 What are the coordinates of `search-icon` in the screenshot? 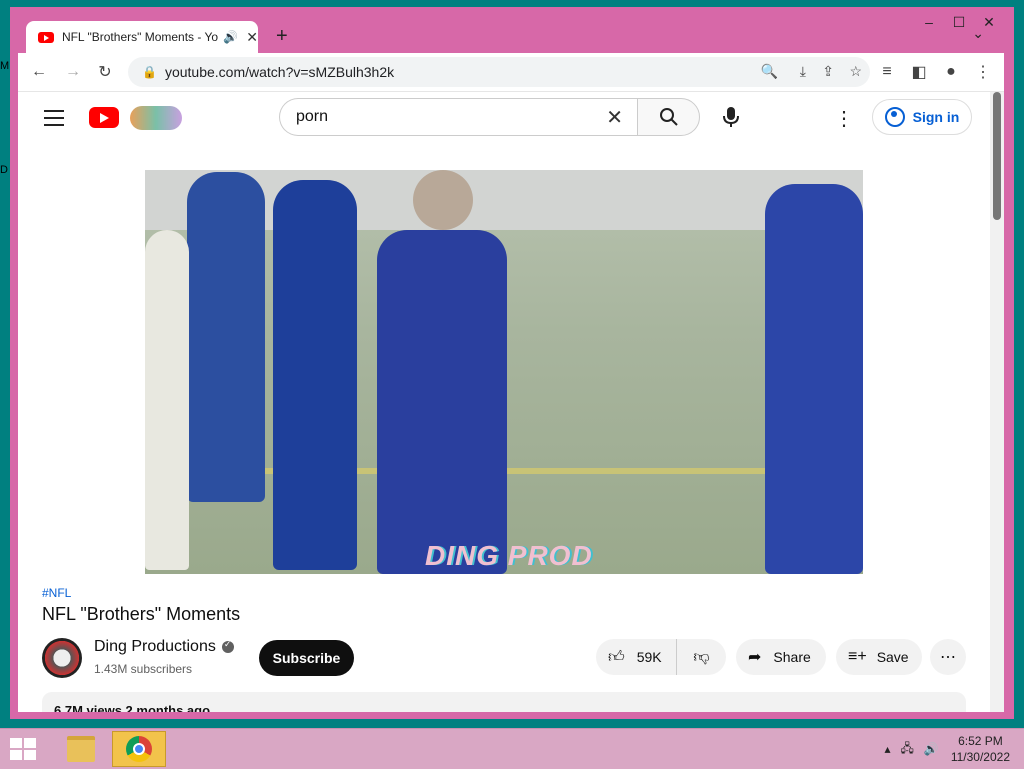 It's located at (668, 117).